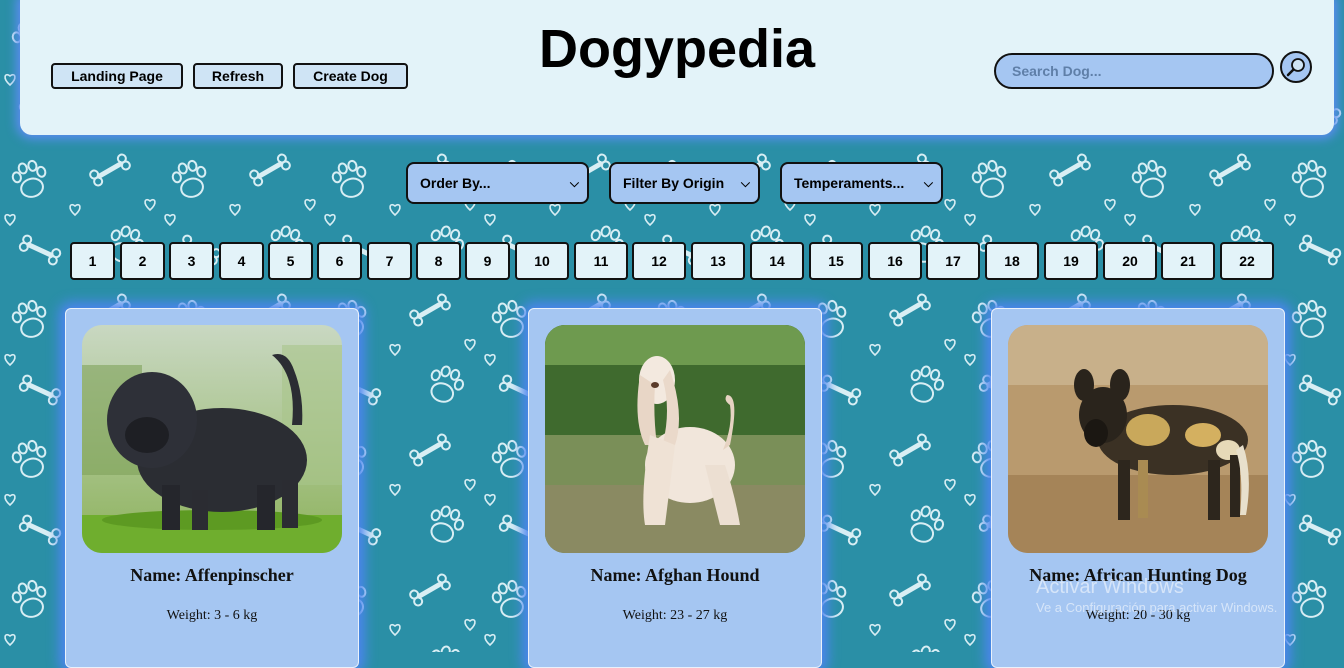 This screenshot has height=668, width=1344. I want to click on order-by-select: Order By... ⌵, so click(497, 183).